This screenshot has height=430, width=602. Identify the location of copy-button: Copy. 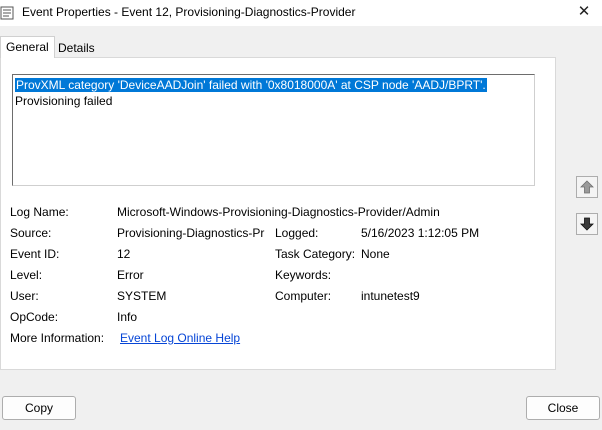
(39, 408).